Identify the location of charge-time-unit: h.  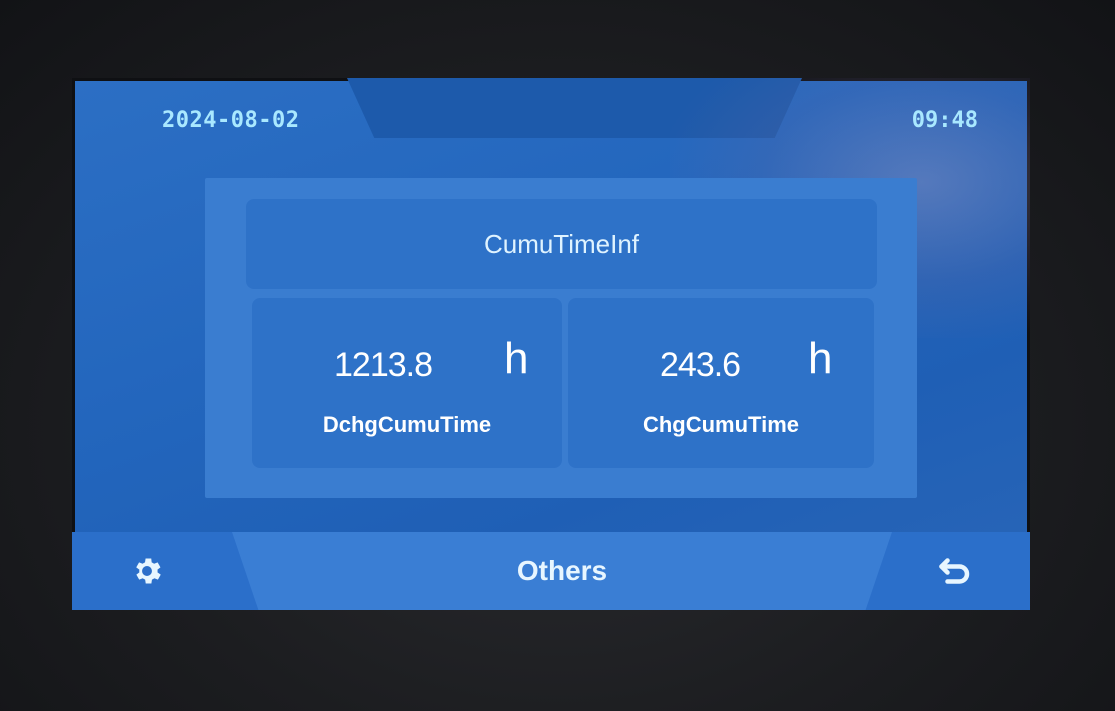
(820, 358).